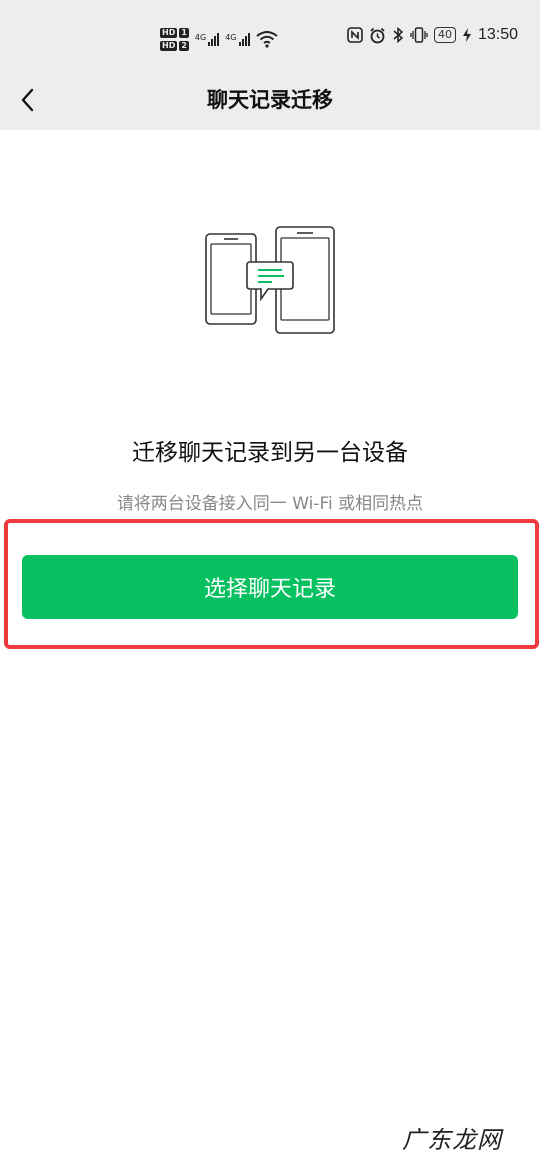 This screenshot has height=1170, width=540. Describe the element at coordinates (444, 35) in the screenshot. I see `battery-indicator: 40` at that location.